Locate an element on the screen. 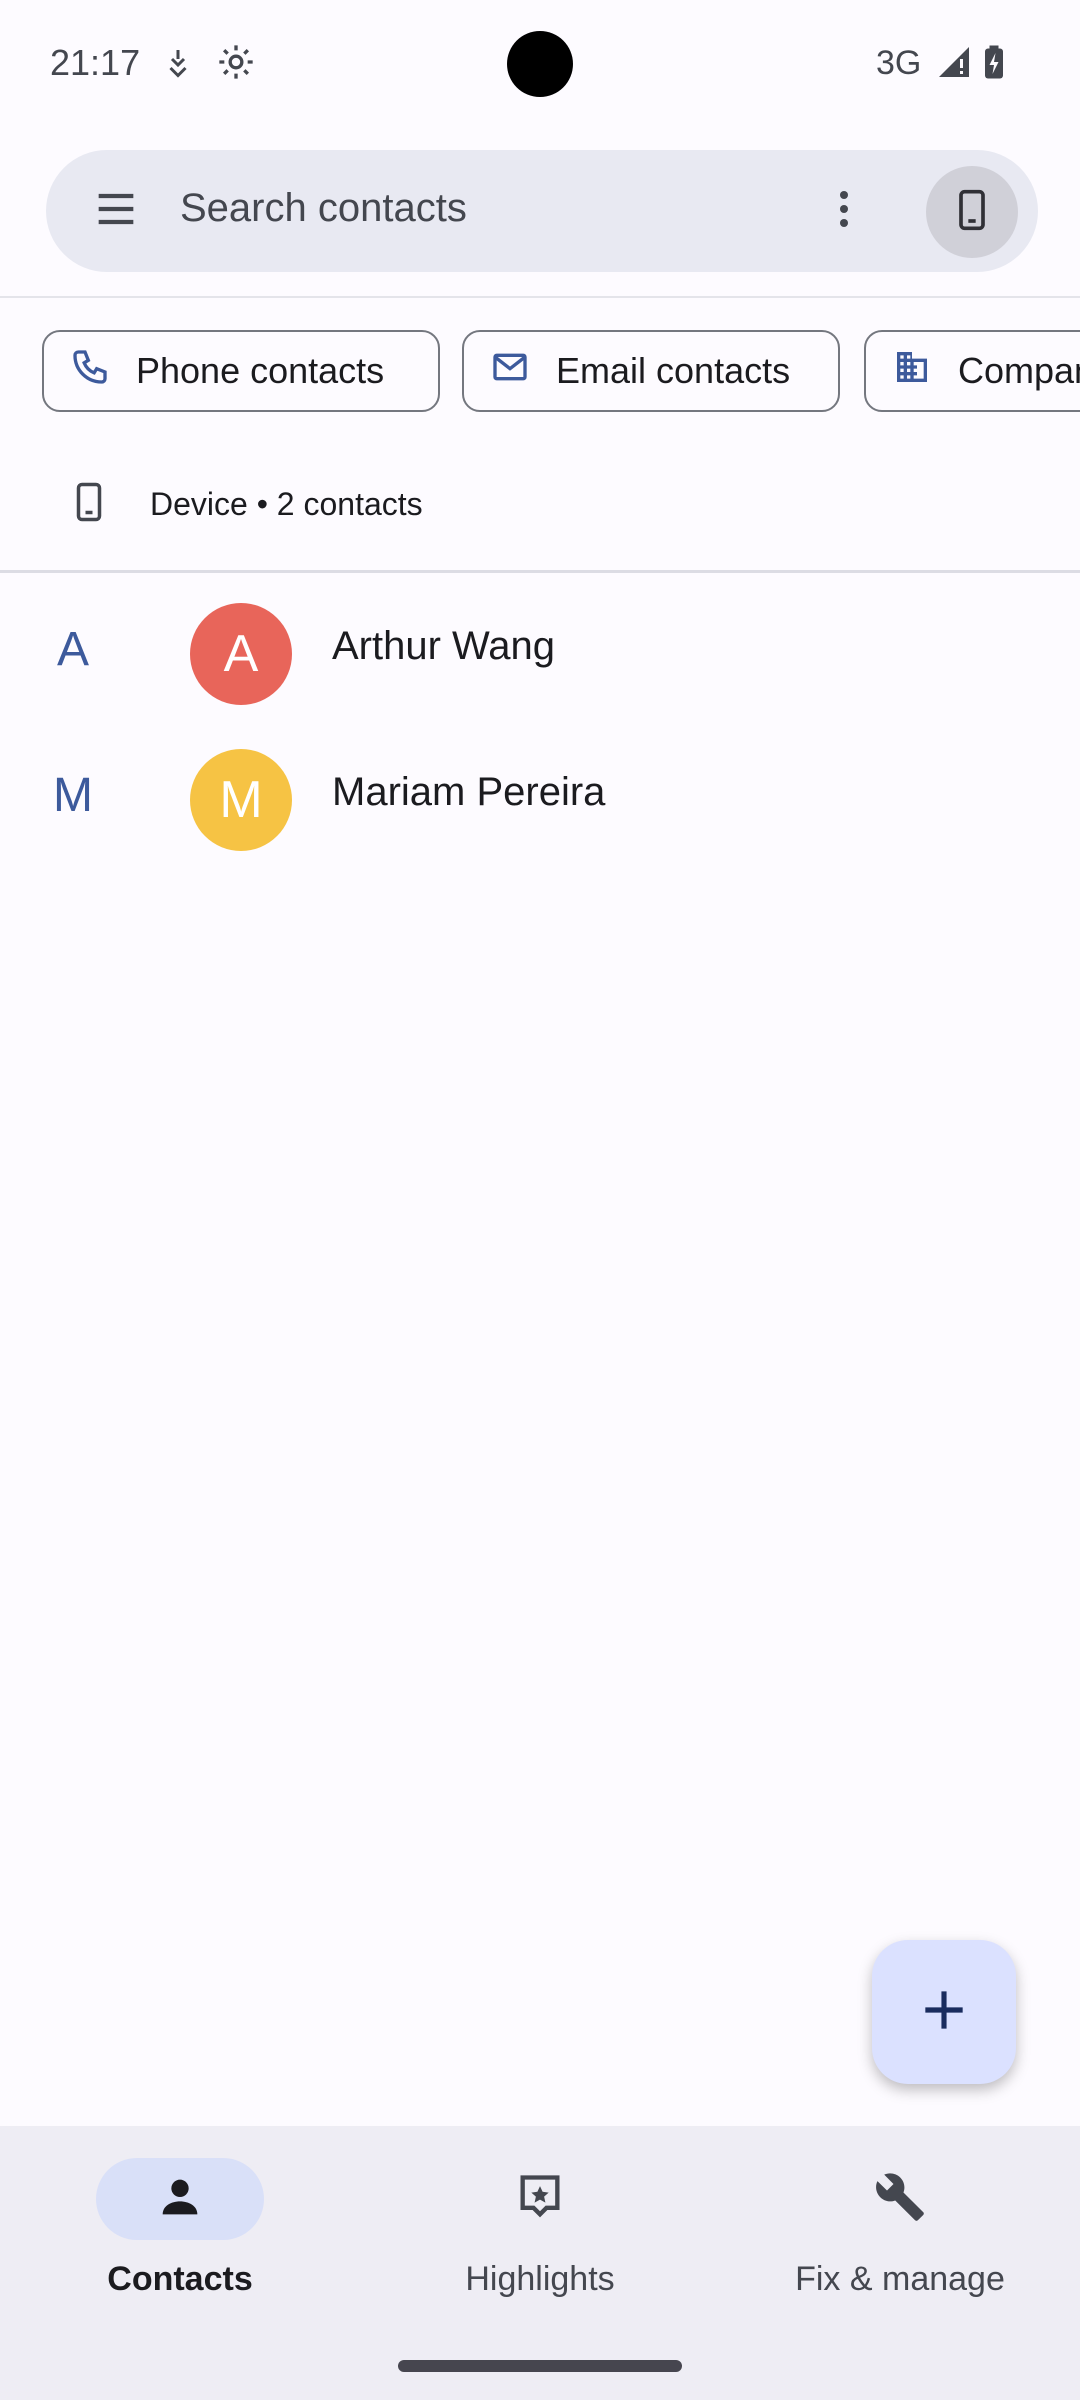 Image resolution: width=1080 pixels, height=2400 pixels. contact-name: Mariam Pereira is located at coordinates (469, 792).